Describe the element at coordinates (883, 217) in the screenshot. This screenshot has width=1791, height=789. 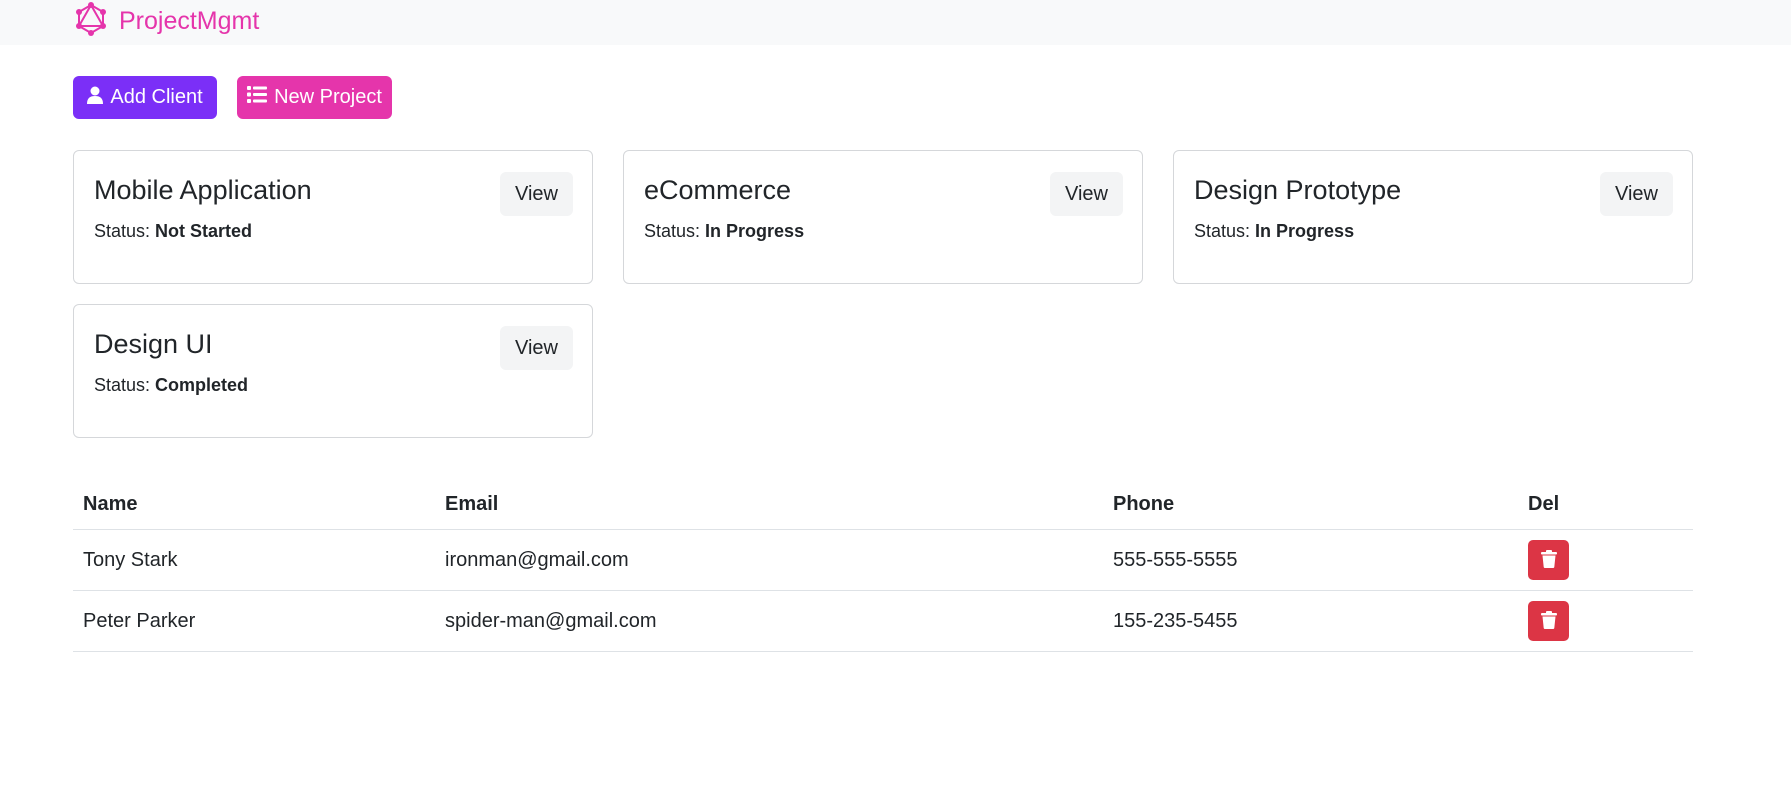
I see `project-card-ecommerce: eCommerce Status: In Progress View` at that location.